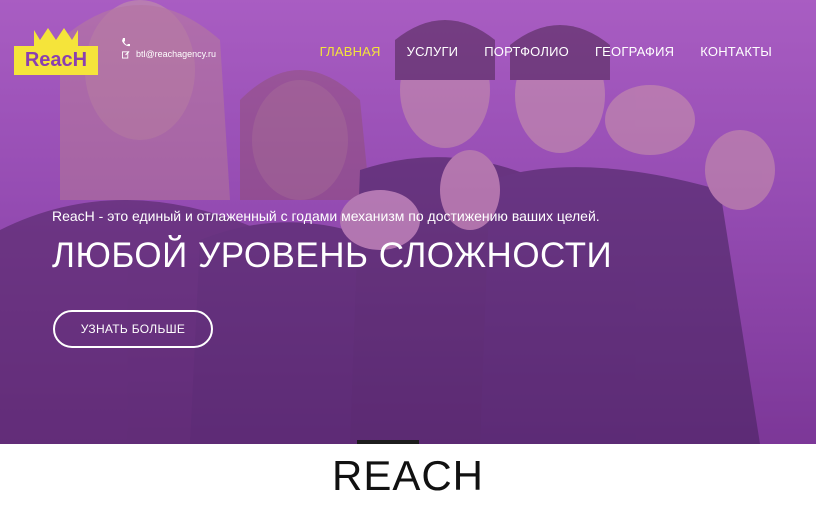 The width and height of the screenshot is (816, 516). I want to click on email-text: btl@reachagency.ru, so click(176, 54).